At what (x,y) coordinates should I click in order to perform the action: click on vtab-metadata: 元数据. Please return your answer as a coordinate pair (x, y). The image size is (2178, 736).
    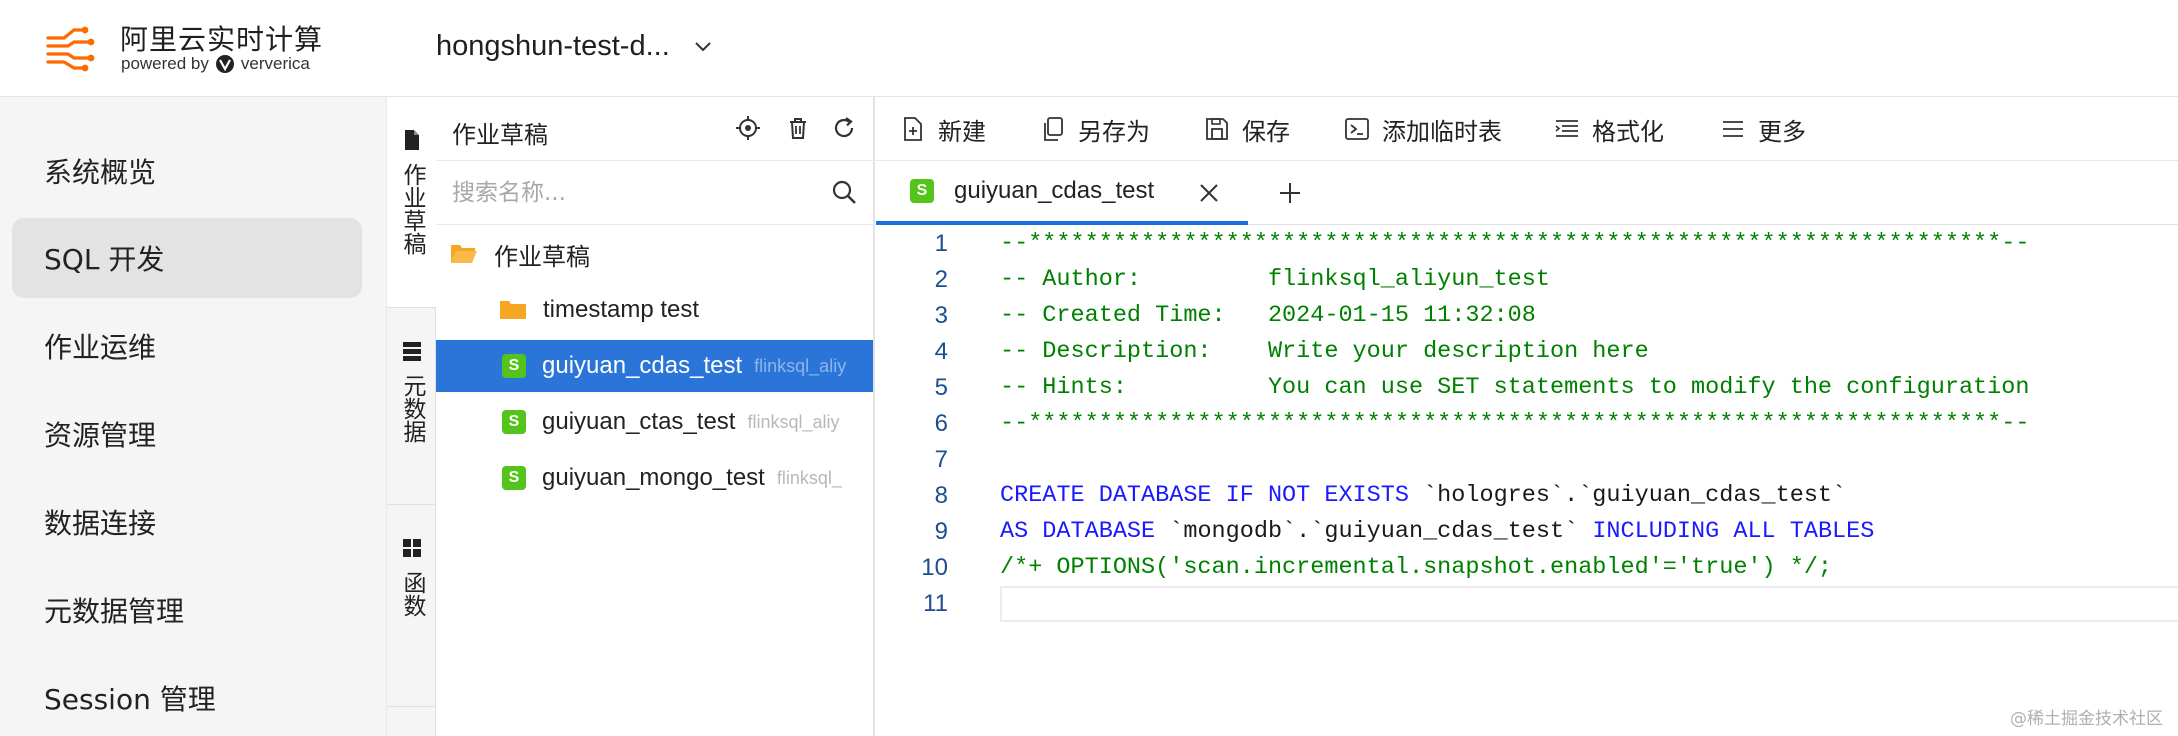
    Looking at the image, I should click on (412, 388).